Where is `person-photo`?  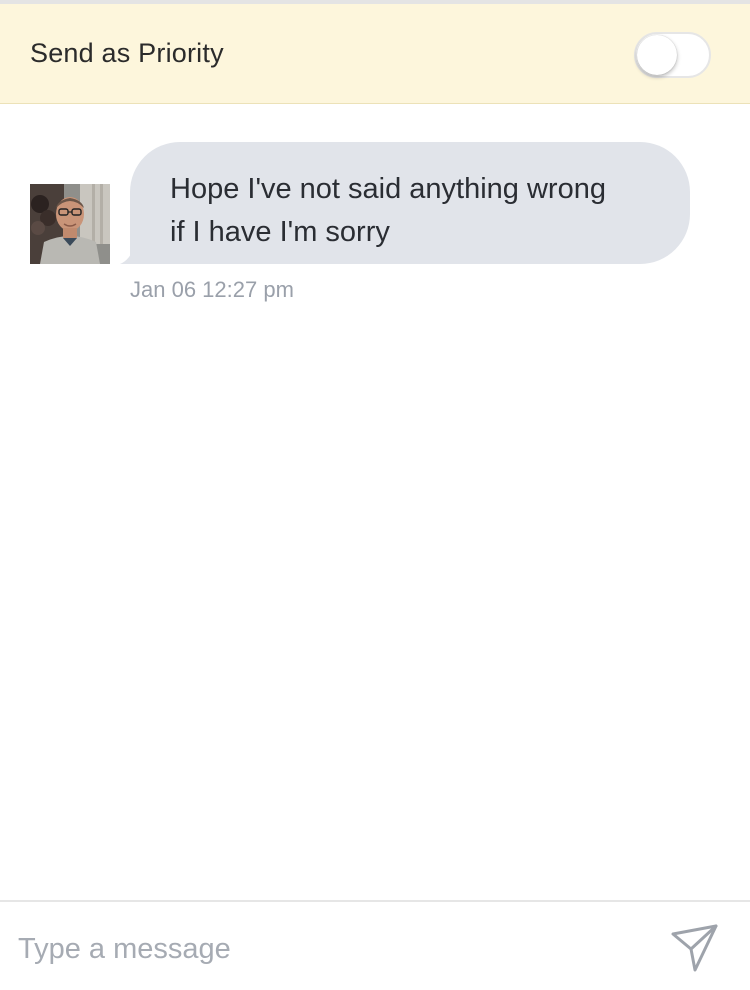 person-photo is located at coordinates (70, 224).